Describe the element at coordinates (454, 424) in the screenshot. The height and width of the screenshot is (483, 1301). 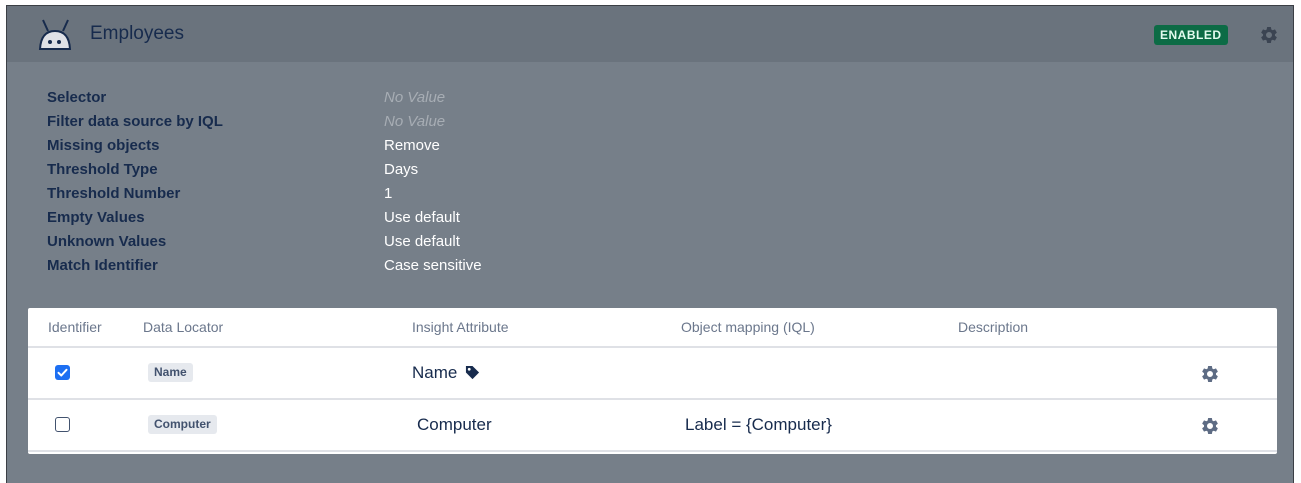
I see `insight-attribute-label: Computer` at that location.